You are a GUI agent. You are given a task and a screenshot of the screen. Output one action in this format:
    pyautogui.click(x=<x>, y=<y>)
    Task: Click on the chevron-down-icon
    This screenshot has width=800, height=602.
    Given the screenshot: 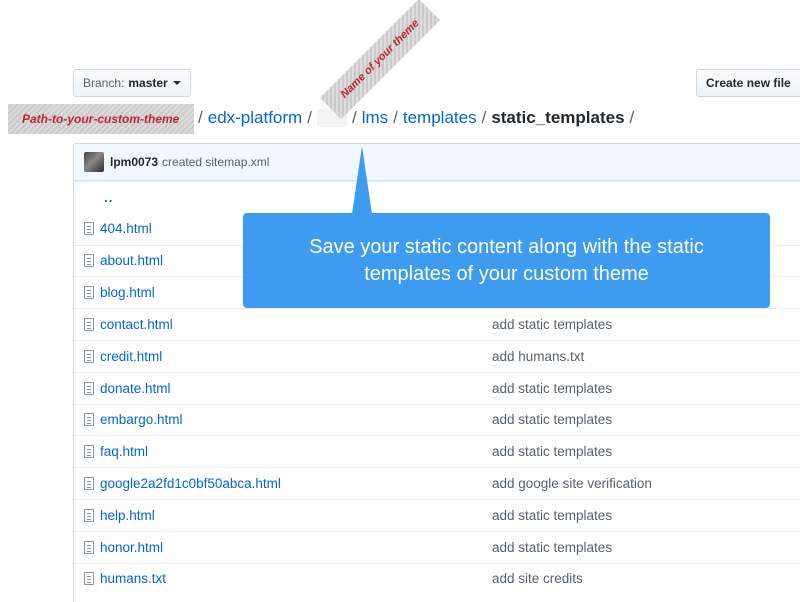 What is the action you would take?
    pyautogui.click(x=176, y=83)
    